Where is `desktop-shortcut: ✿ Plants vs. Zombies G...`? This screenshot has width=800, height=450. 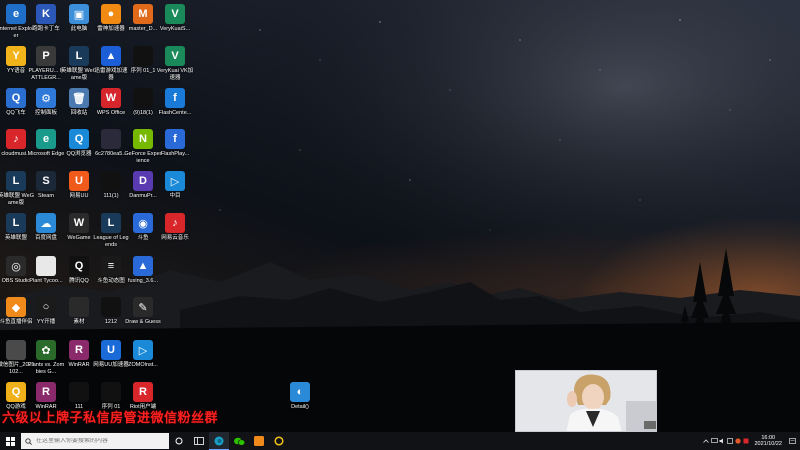 desktop-shortcut: ✿ Plants vs. Zombies G... is located at coordinates (46, 360).